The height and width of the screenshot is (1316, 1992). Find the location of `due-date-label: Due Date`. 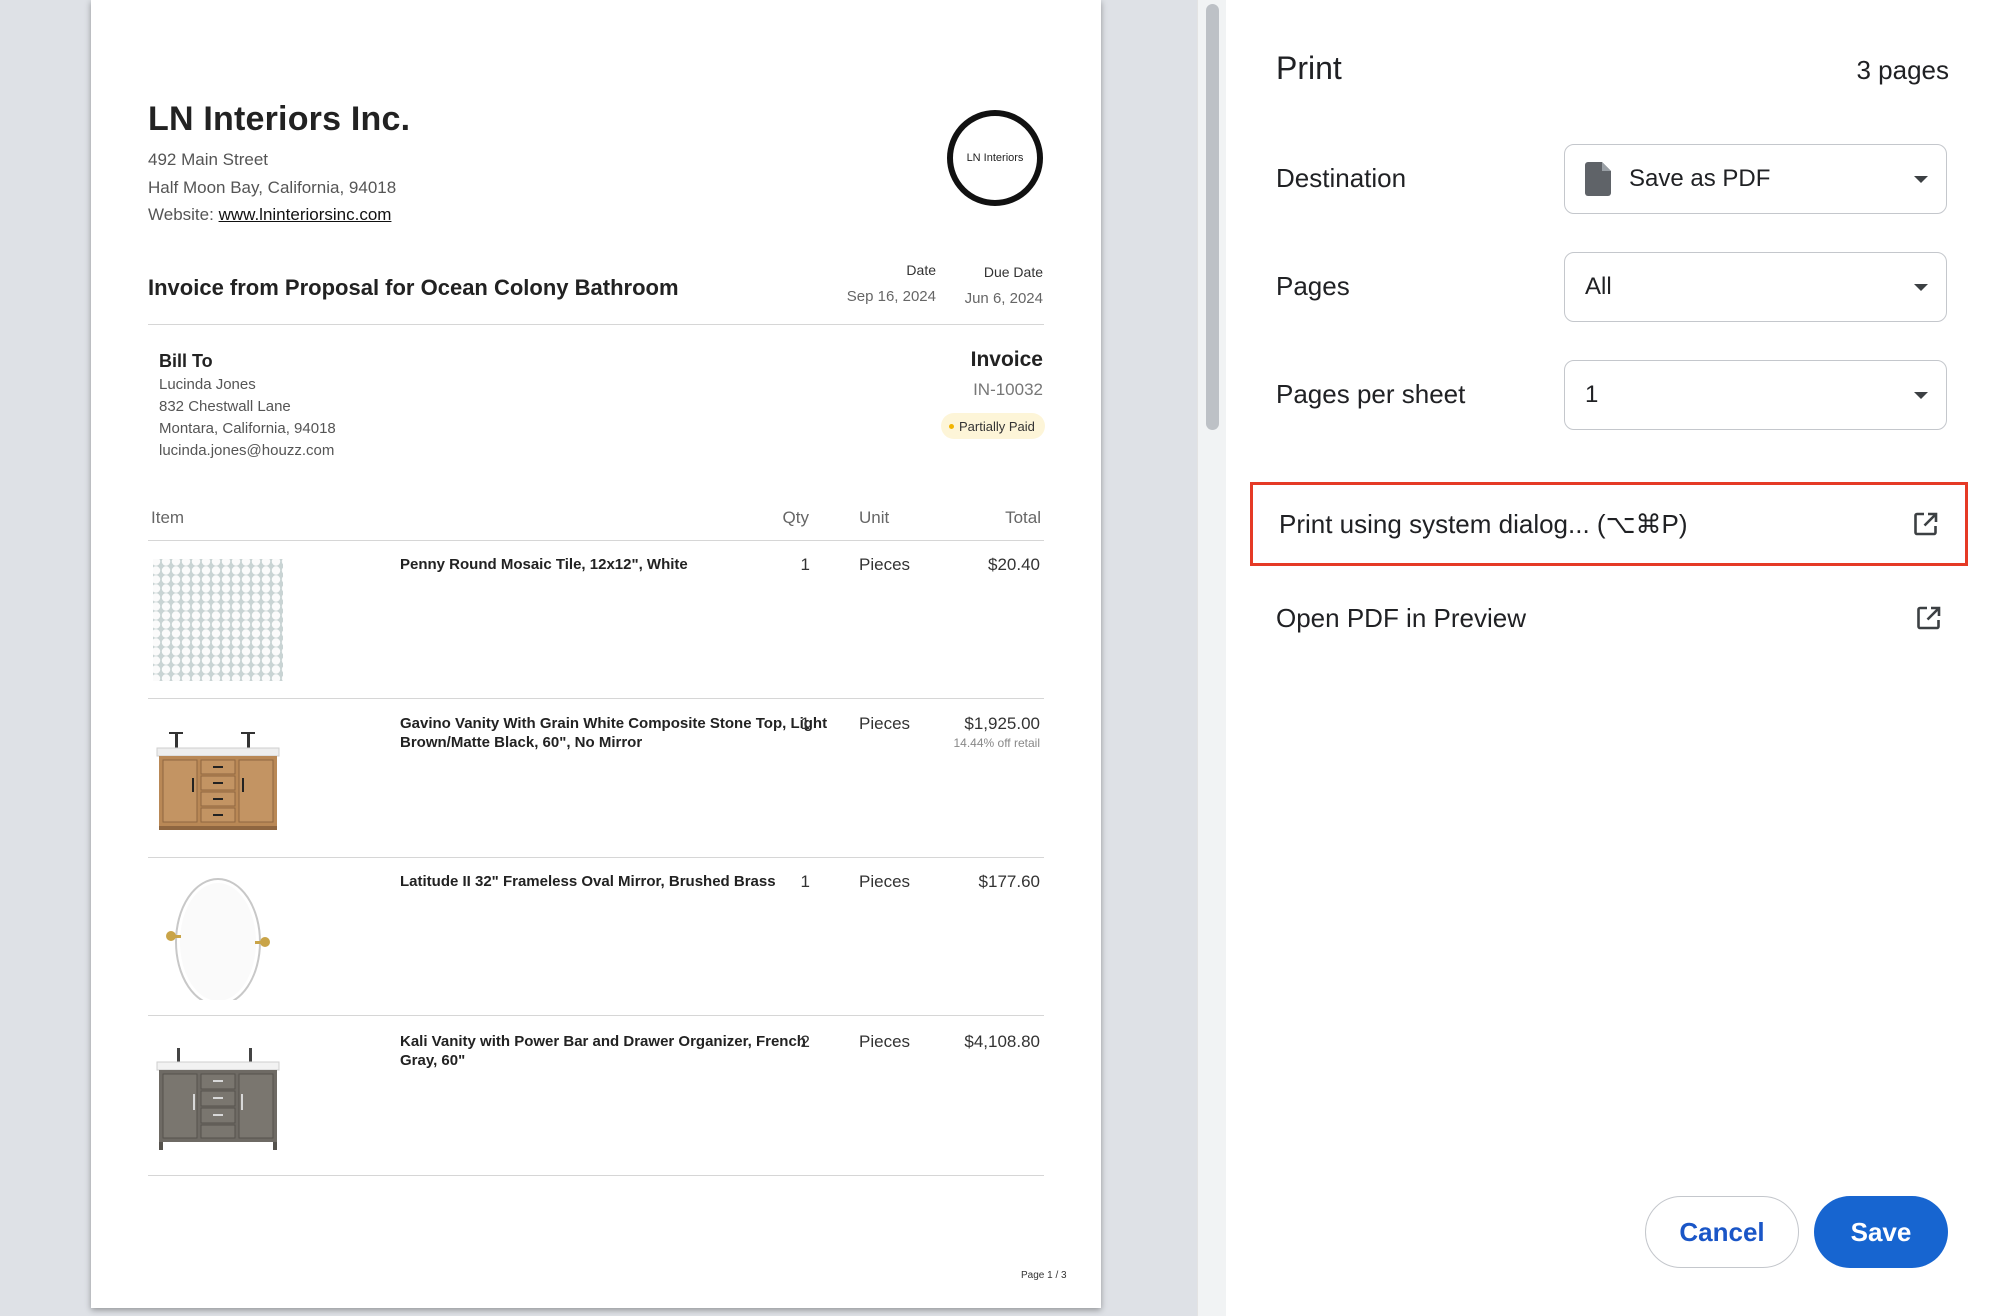

due-date-label: Due Date is located at coordinates (1013, 272).